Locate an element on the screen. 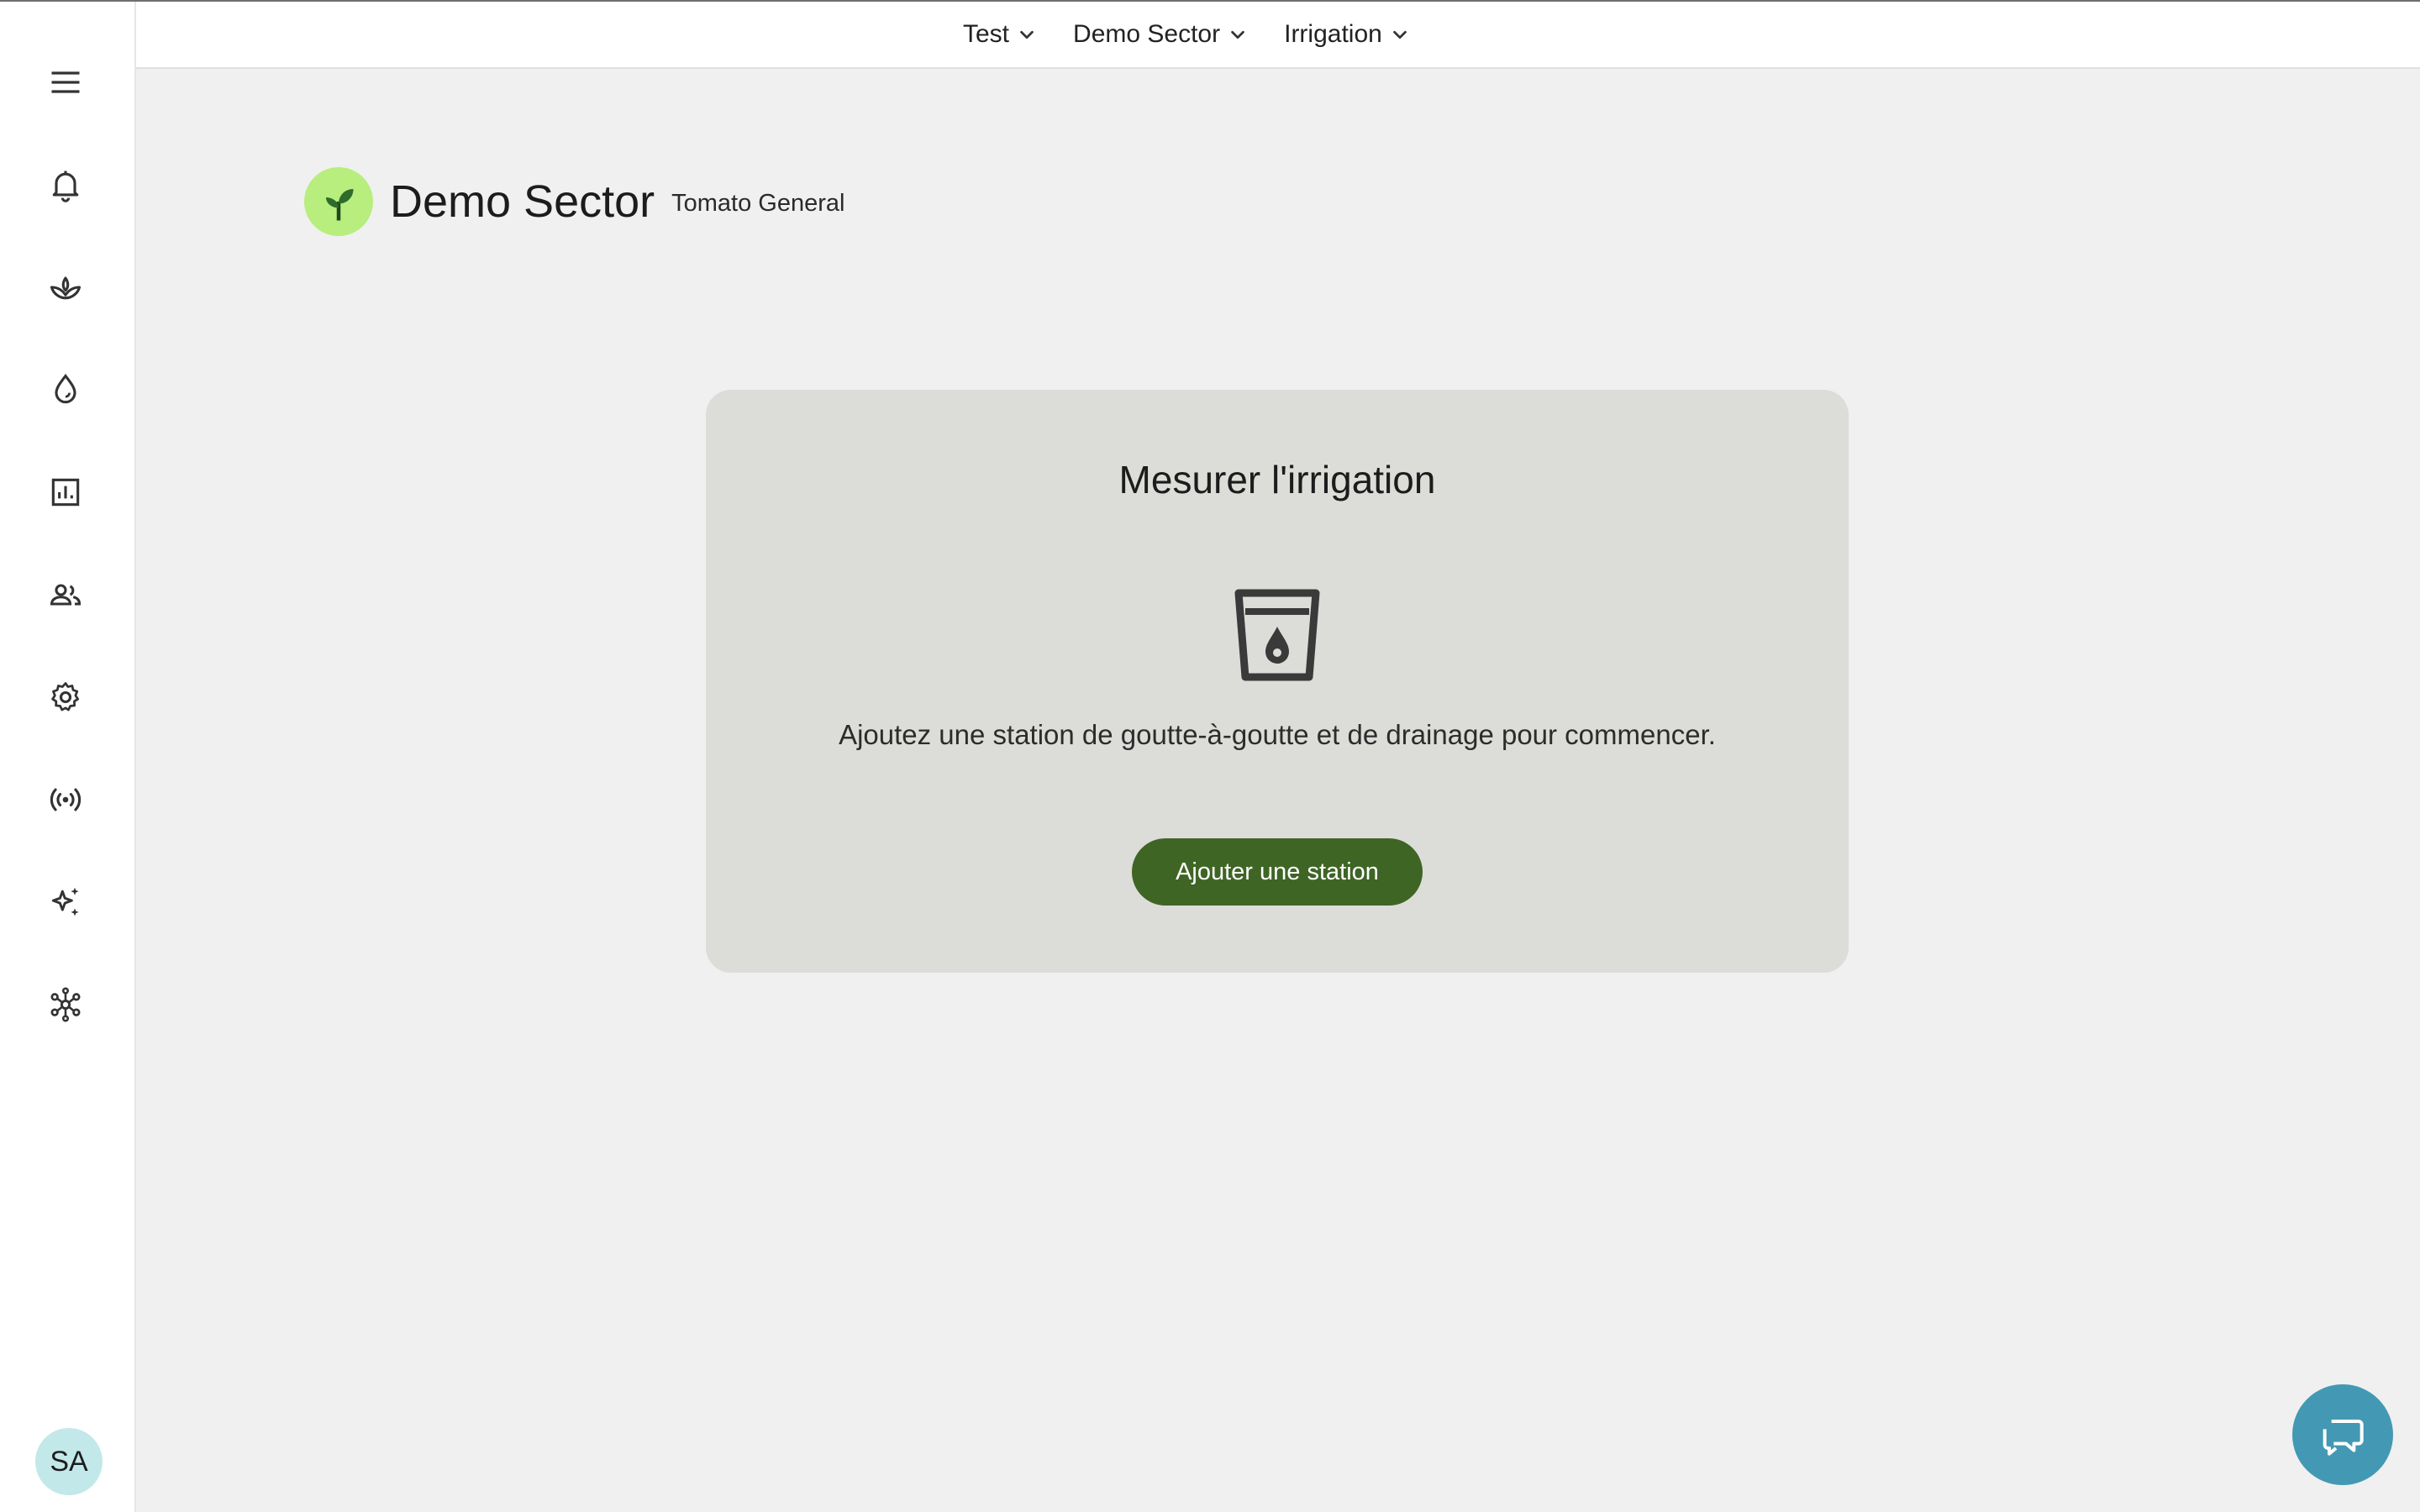 This screenshot has width=2420, height=1512. breadcrumb: Test Demo Sector Irrigation is located at coordinates (1186, 34).